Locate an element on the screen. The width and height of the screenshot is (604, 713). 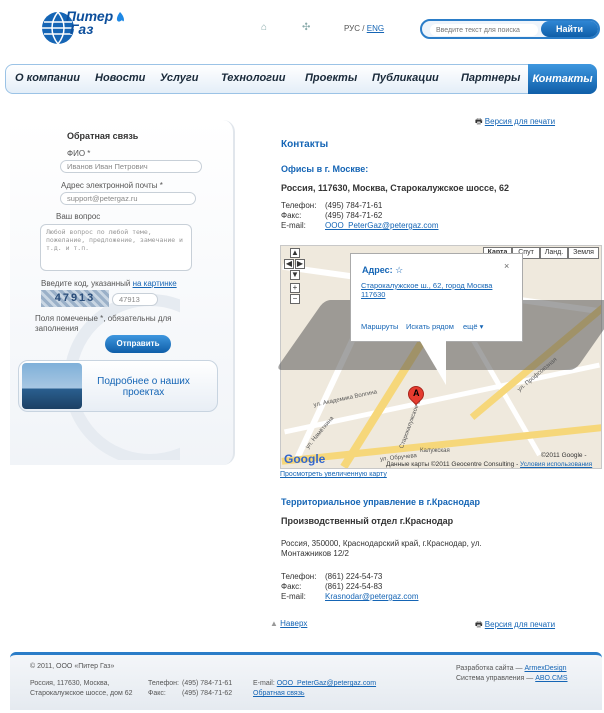
krasnodar-dept: Производственный отдел г.Краснодар is located at coordinates (367, 521).